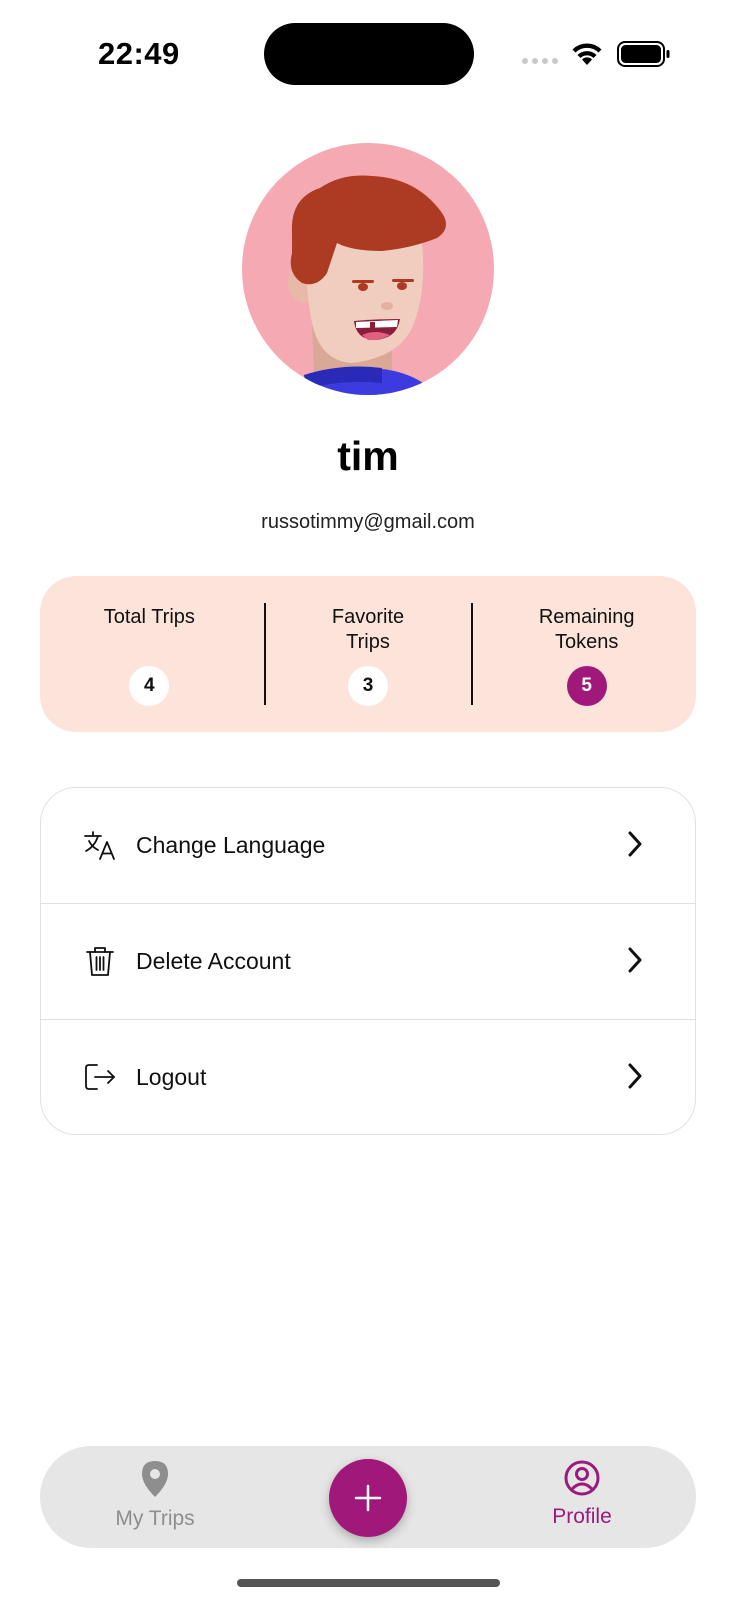 This screenshot has height=1600, width=736. What do you see at coordinates (643, 54) in the screenshot?
I see `battery-icon` at bounding box center [643, 54].